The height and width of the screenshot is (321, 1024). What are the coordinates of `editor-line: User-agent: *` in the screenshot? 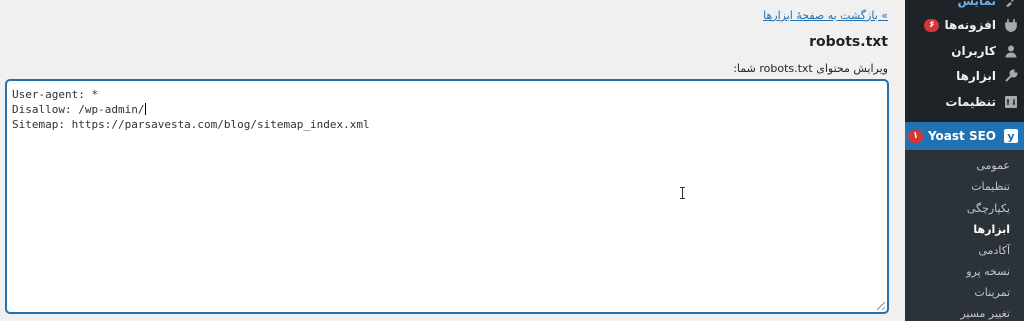 It's located at (55, 94).